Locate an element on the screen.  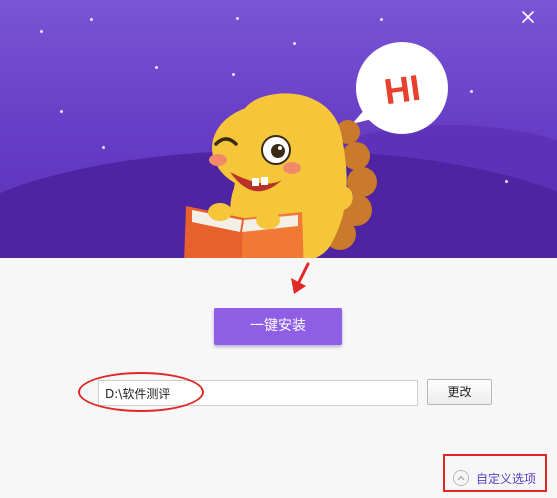
speech-bubble: HI is located at coordinates (400, 88).